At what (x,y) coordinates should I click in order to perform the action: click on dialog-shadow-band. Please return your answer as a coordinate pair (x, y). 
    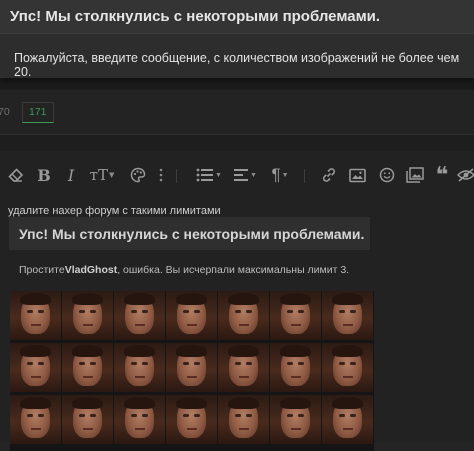
    Looking at the image, I should click on (237, 84).